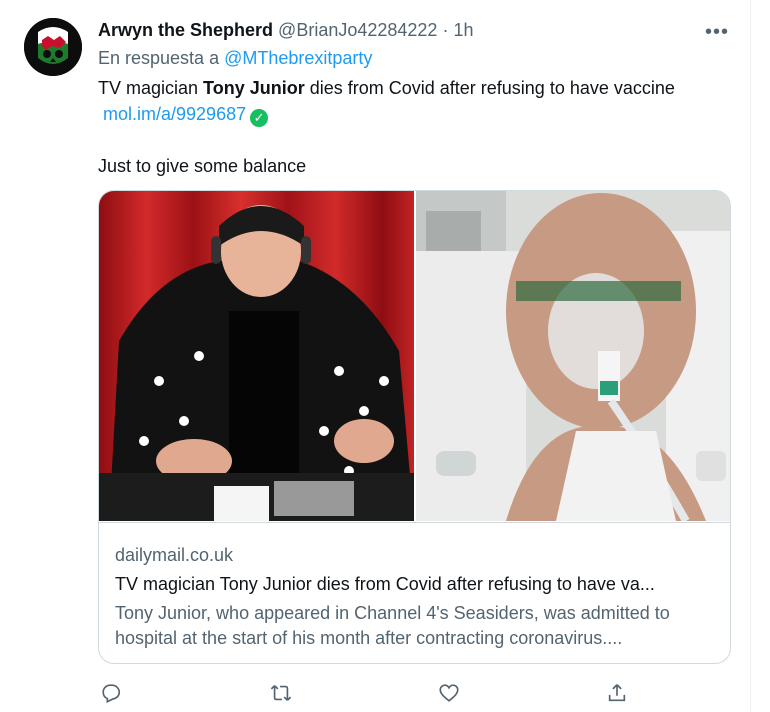  I want to click on reply-prefix: En respuesta a, so click(159, 58).